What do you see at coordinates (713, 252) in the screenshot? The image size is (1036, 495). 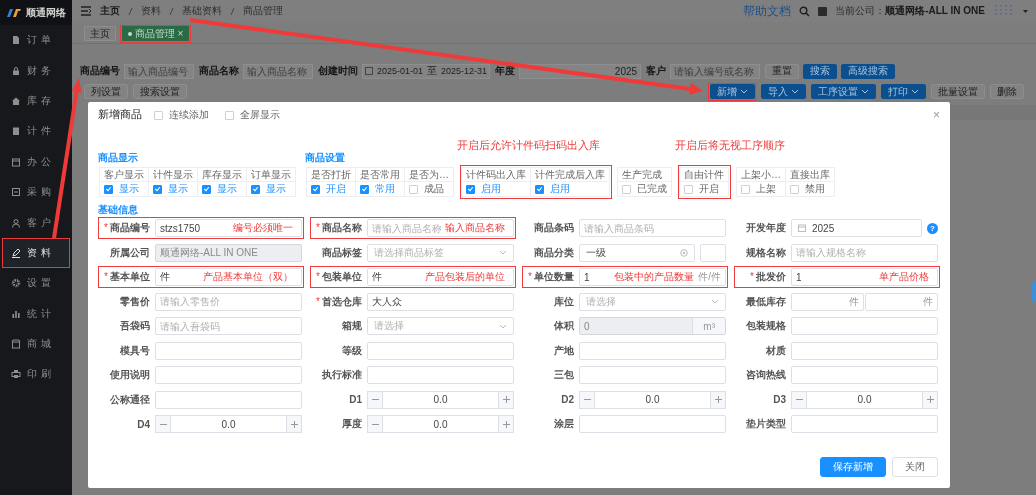 I see `add-button` at bounding box center [713, 252].